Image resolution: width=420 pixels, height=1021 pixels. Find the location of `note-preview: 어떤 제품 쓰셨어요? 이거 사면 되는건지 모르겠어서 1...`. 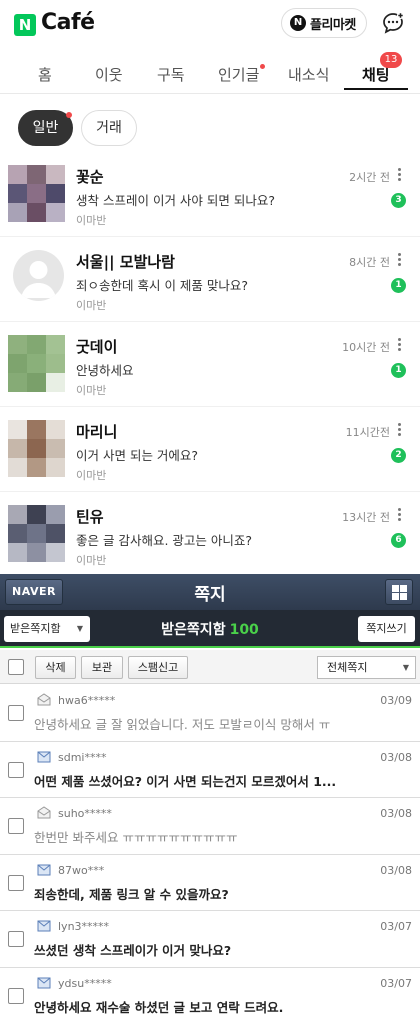

note-preview: 어떤 제품 쓰셨어요? 이거 사면 되는건지 모르겠어서 1... is located at coordinates (199, 780).